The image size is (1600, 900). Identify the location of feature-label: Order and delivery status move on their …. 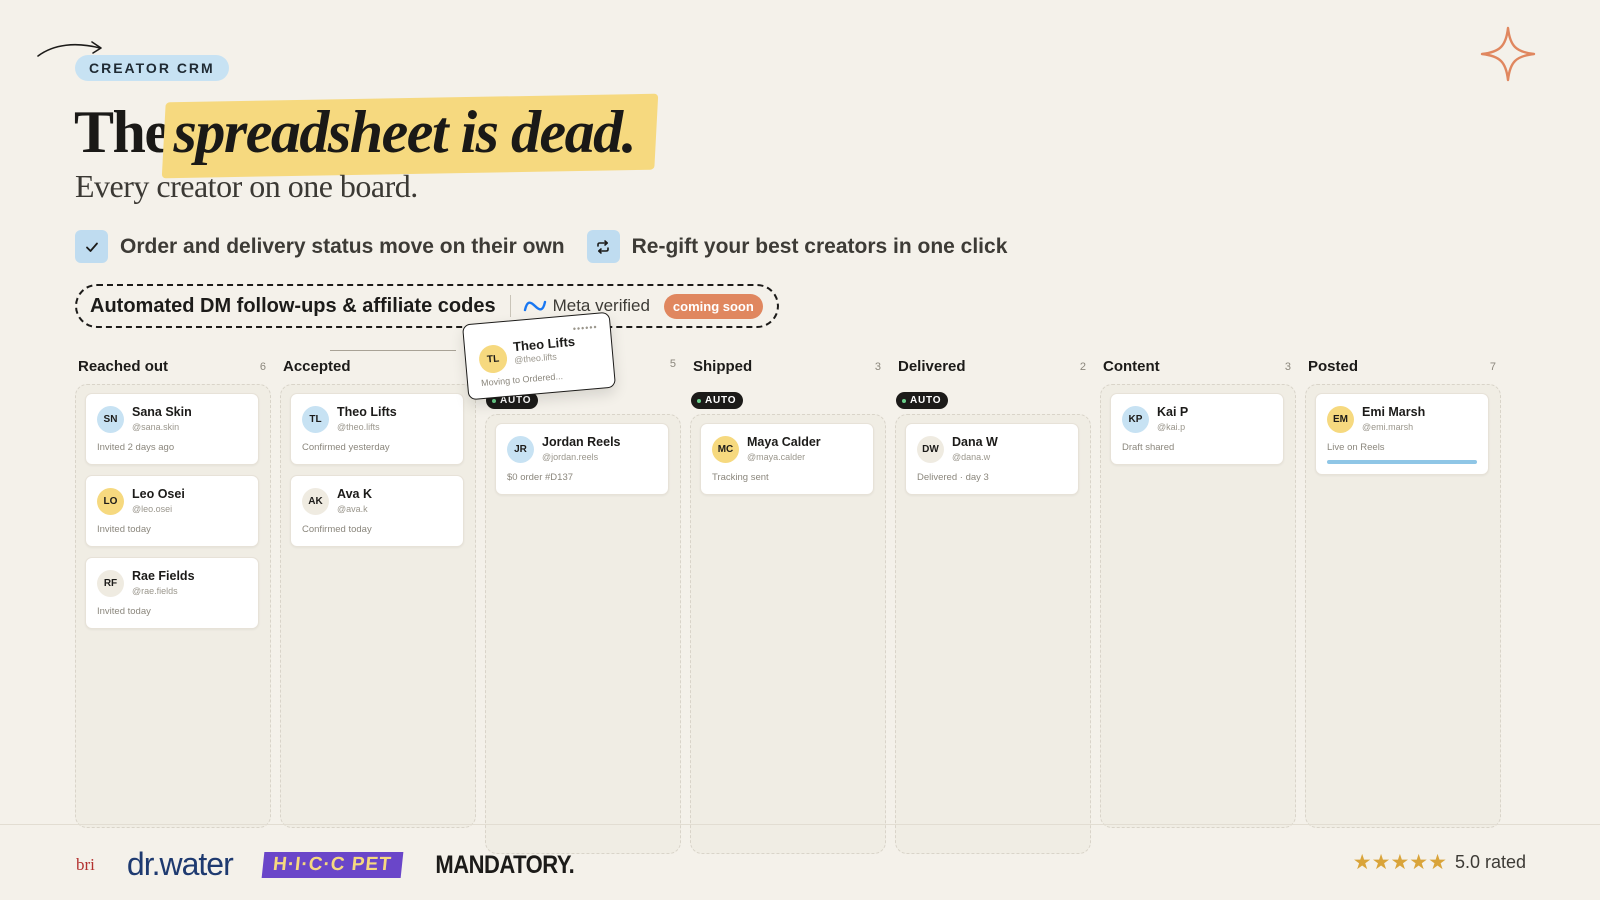
(342, 246).